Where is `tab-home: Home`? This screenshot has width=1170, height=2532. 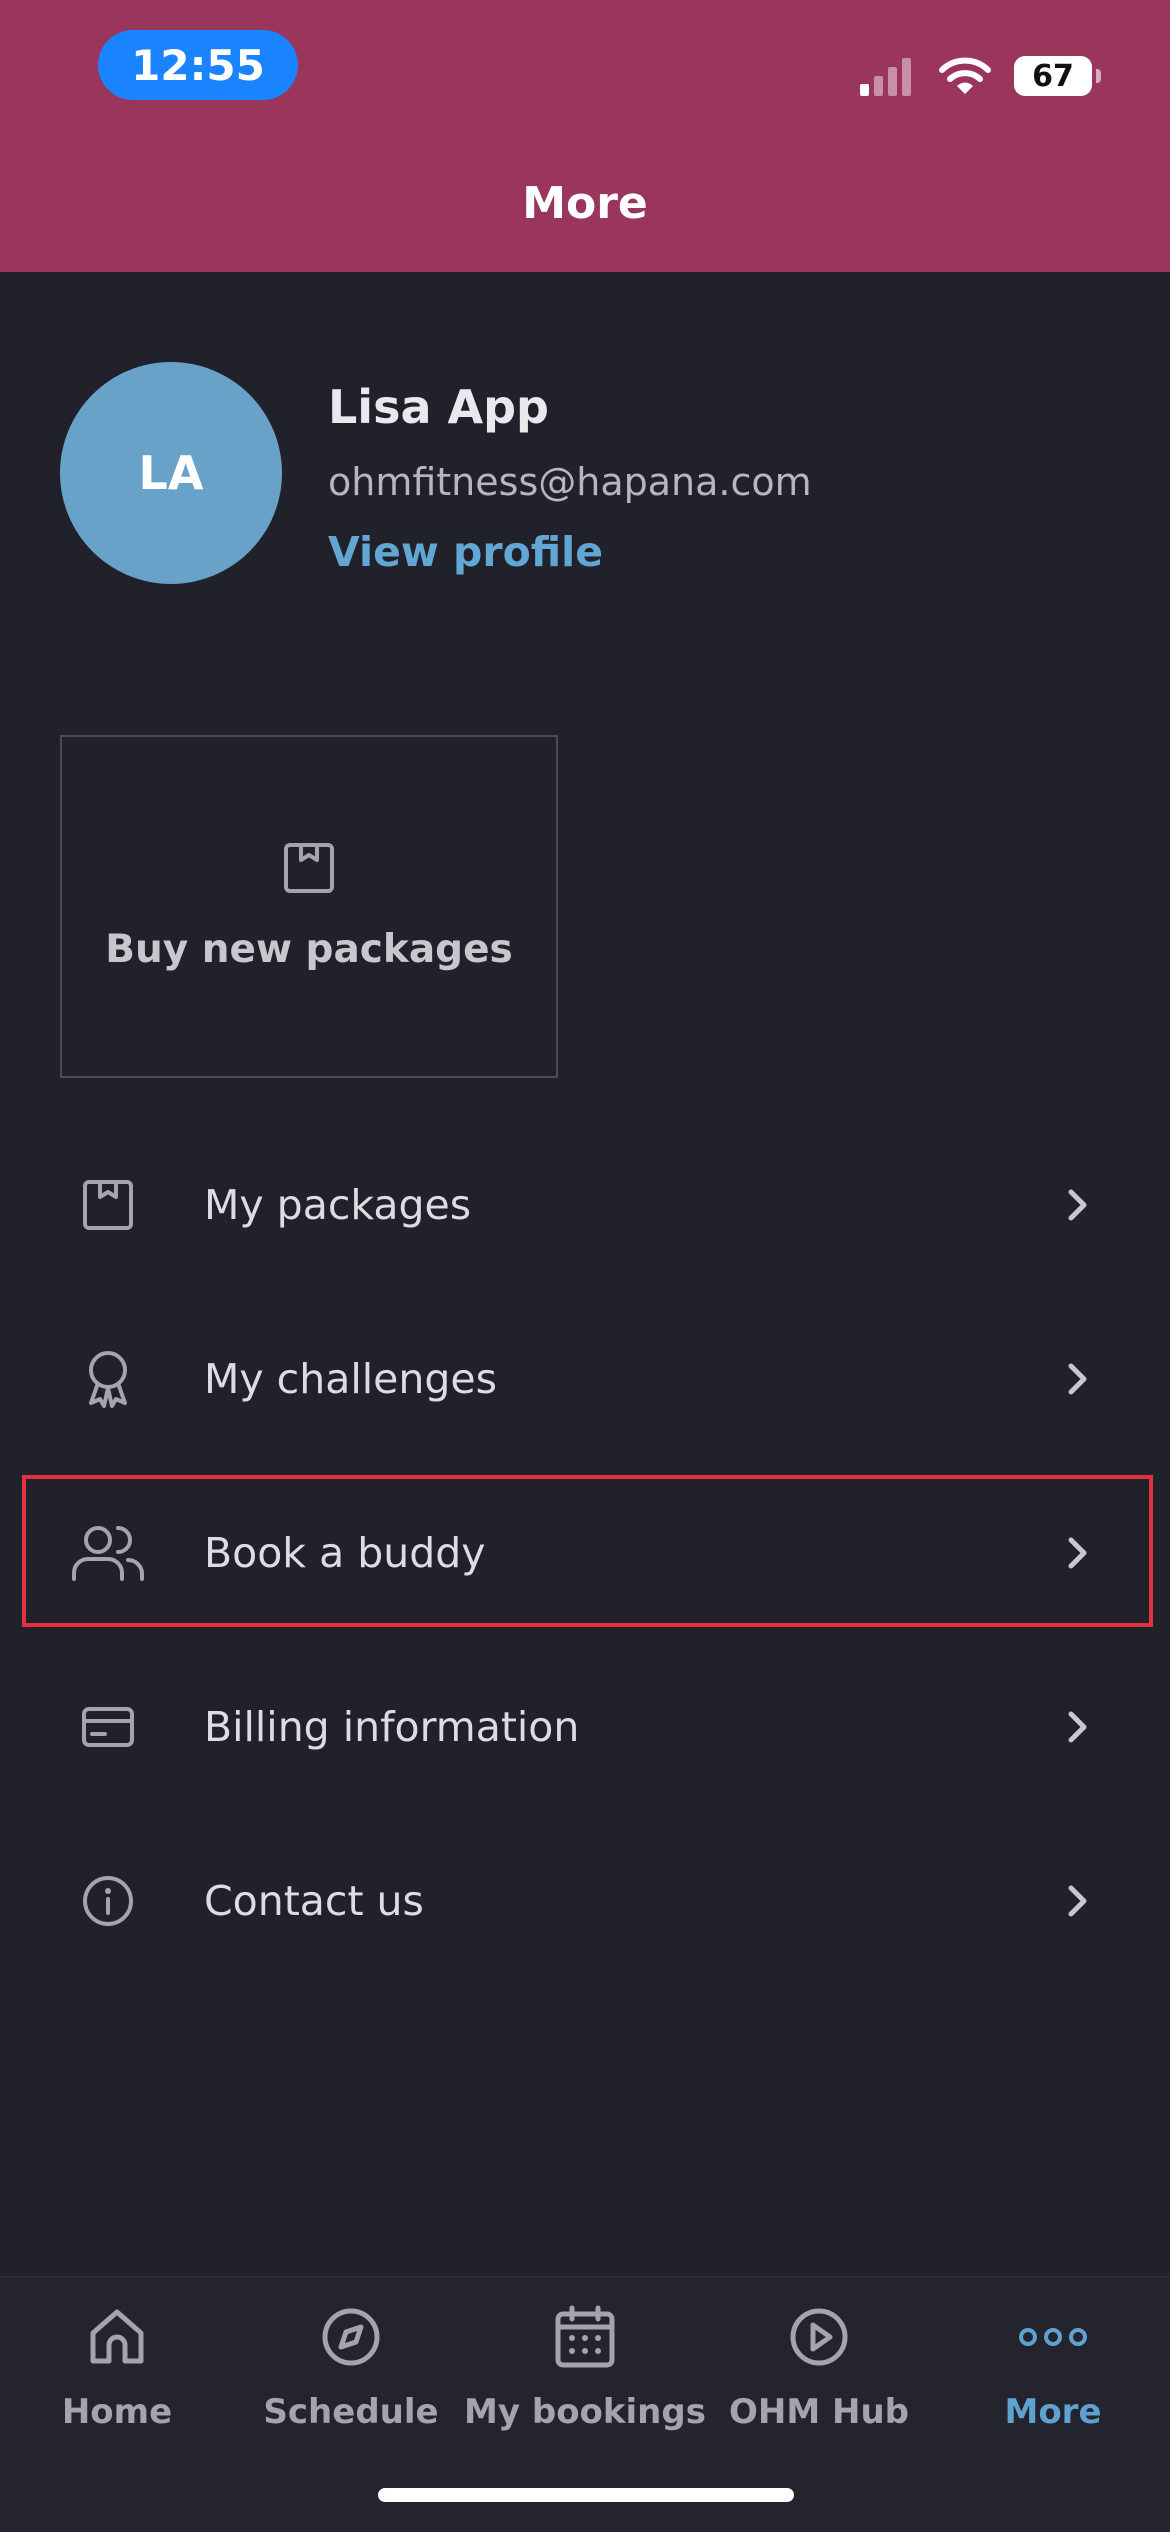 tab-home: Home is located at coordinates (117, 2373).